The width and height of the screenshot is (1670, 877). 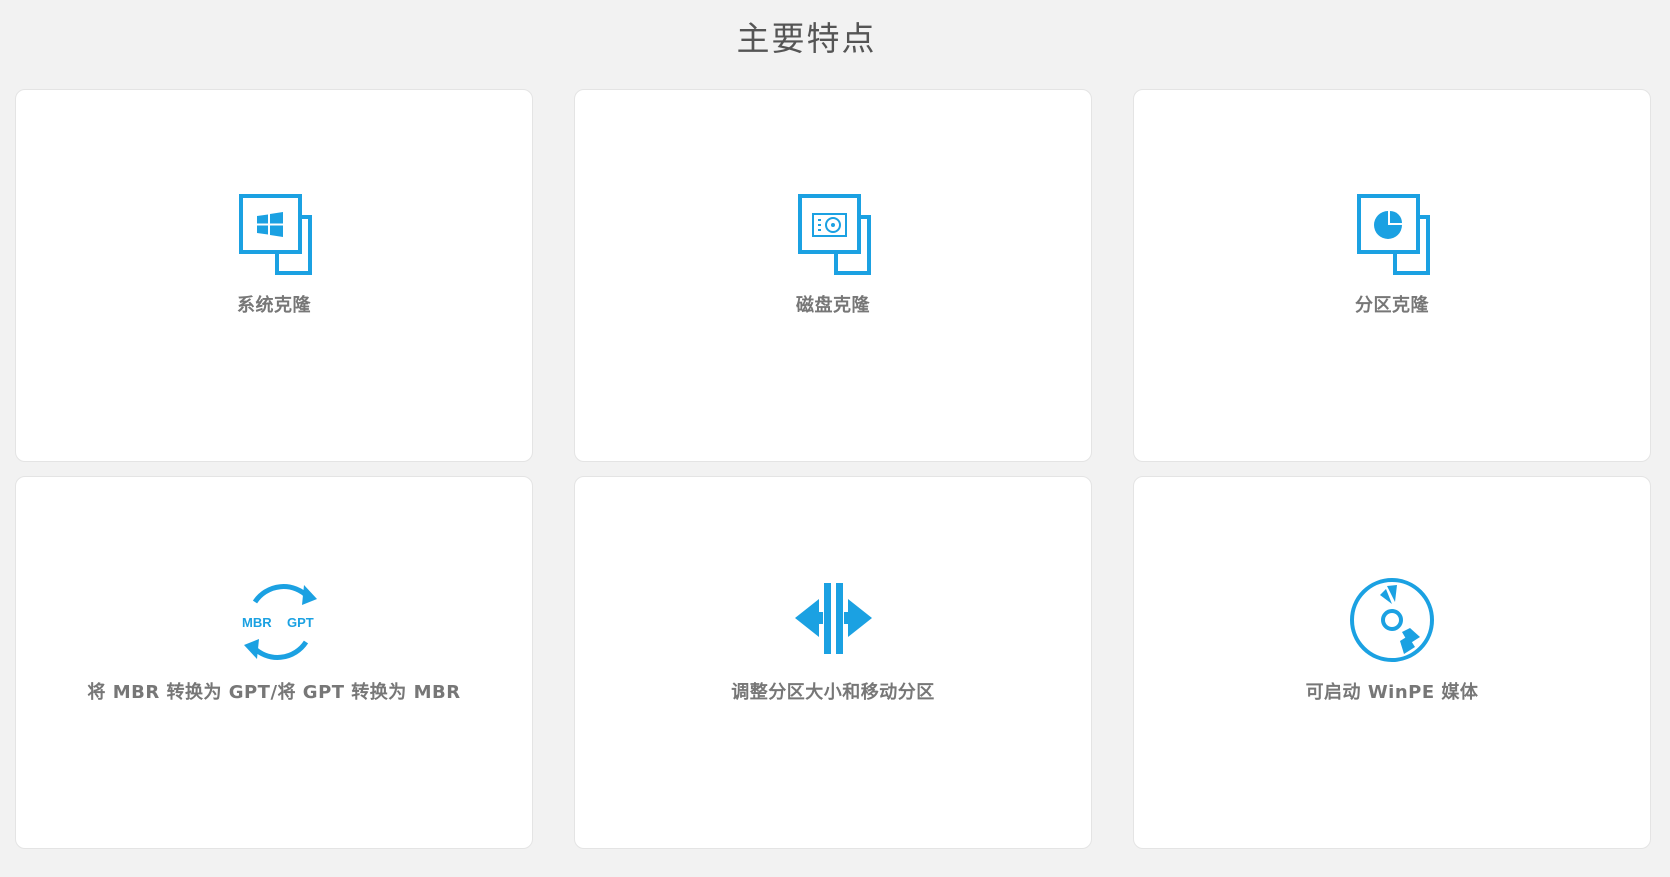 What do you see at coordinates (1392, 235) in the screenshot?
I see `partition-clone-icon` at bounding box center [1392, 235].